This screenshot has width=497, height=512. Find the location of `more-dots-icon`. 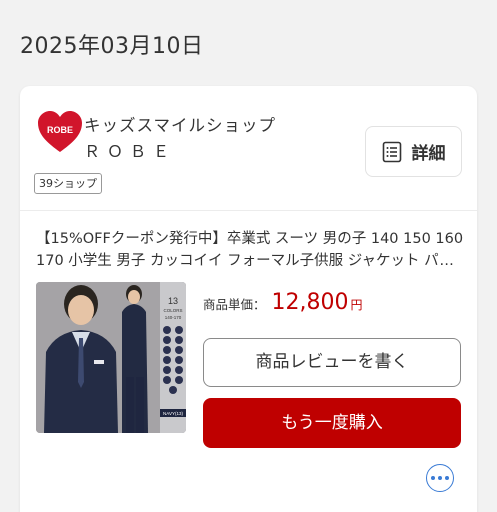

more-dots-icon is located at coordinates (440, 478).